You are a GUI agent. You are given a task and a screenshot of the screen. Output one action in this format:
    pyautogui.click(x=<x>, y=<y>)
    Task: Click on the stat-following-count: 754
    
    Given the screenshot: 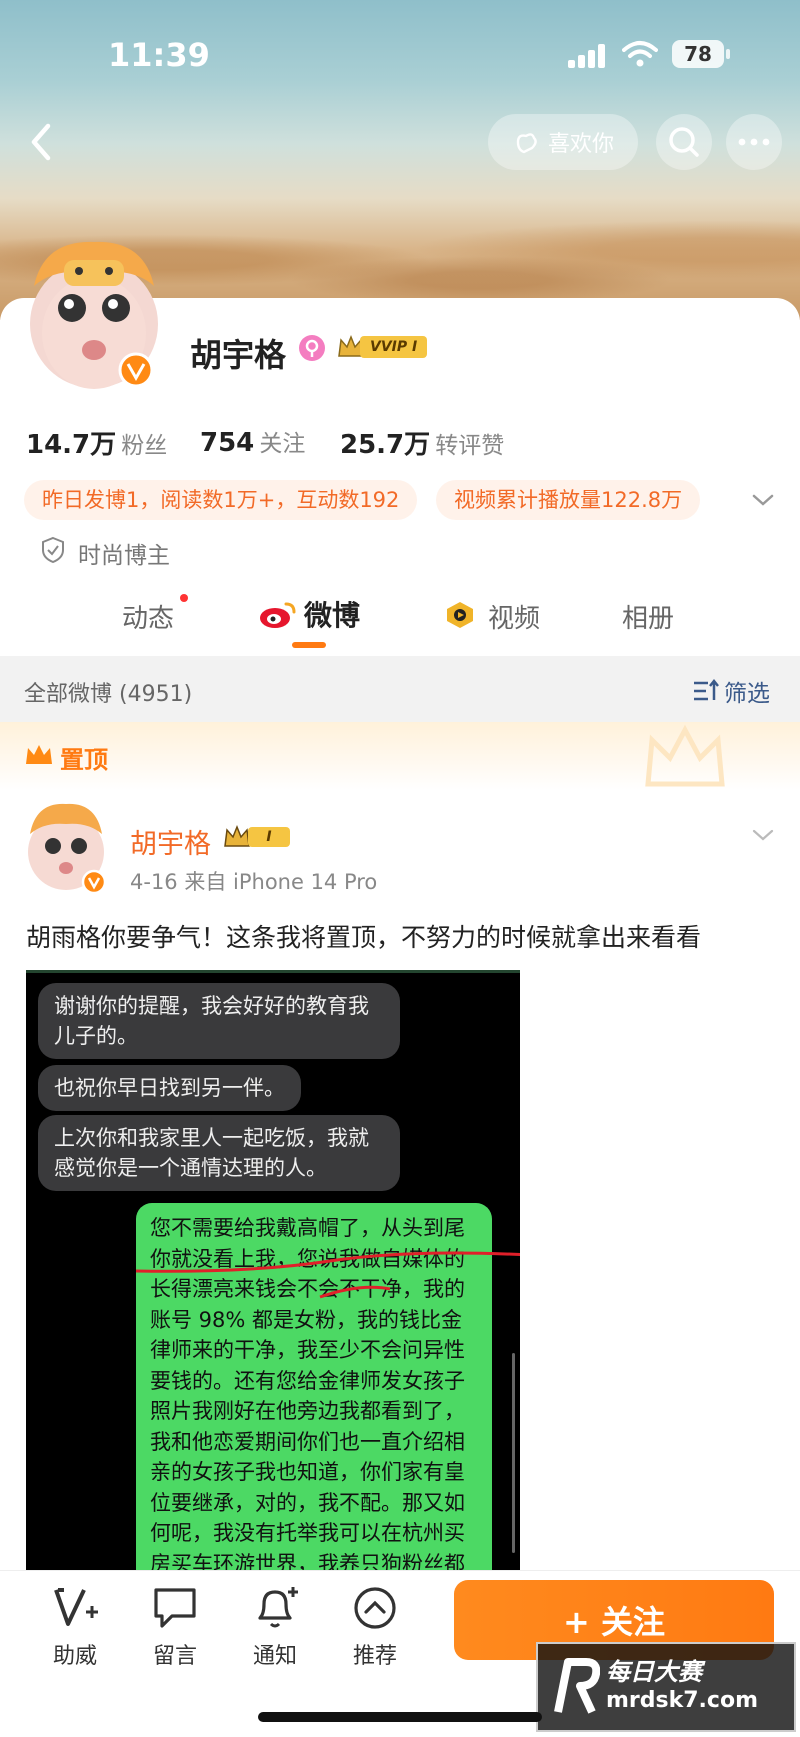 What is the action you would take?
    pyautogui.click(x=227, y=443)
    